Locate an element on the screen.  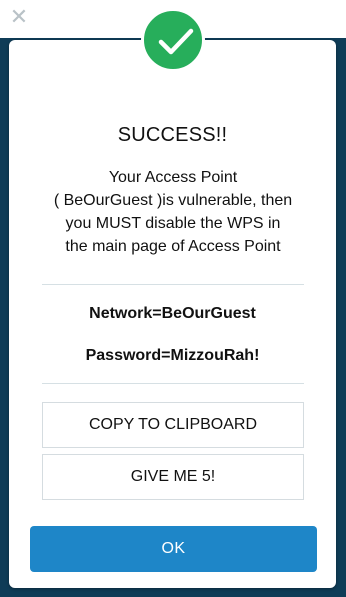
copy-to-clipboard-button: COPY TO CLIPBOARD is located at coordinates (173, 425).